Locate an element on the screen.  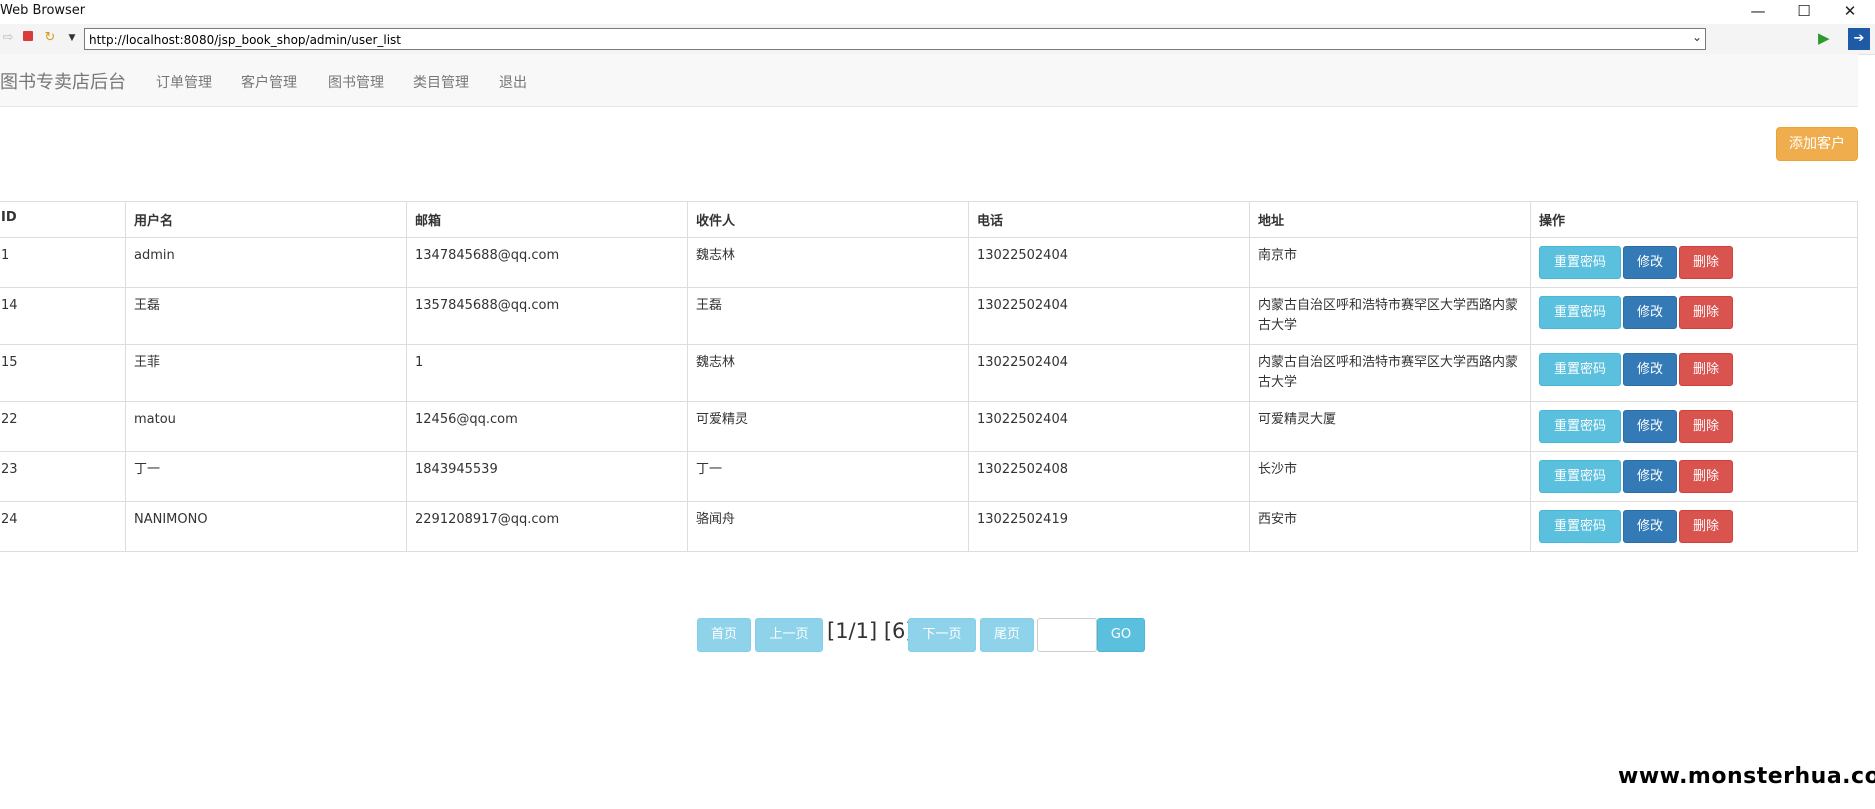
cell-username: 丁一 is located at coordinates (266, 476).